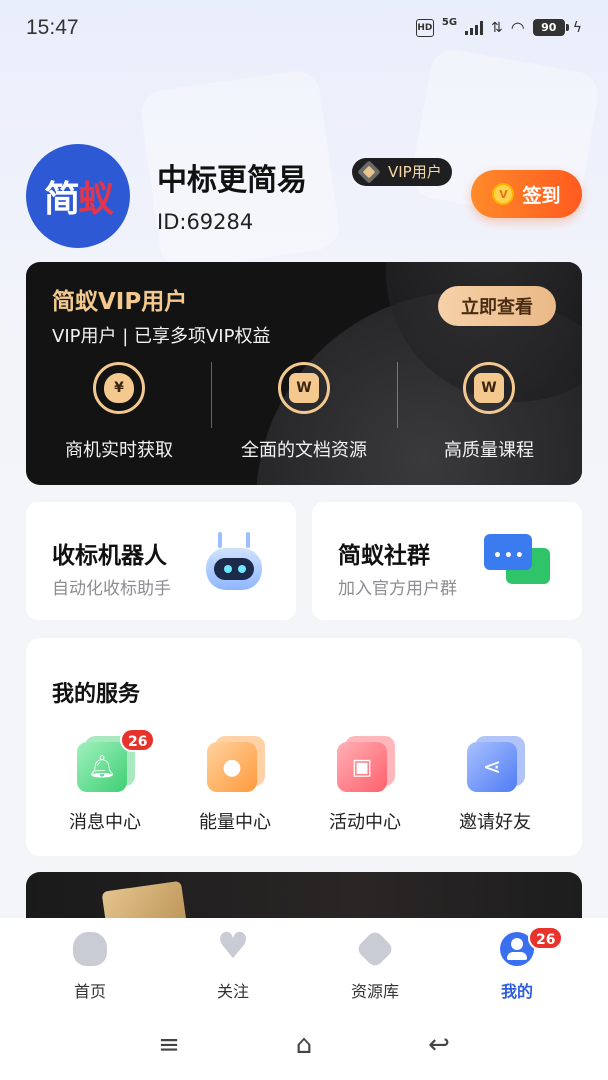 The image size is (608, 1080). What do you see at coordinates (384, 556) in the screenshot?
I see `community-card-title: 简蚁社群` at bounding box center [384, 556].